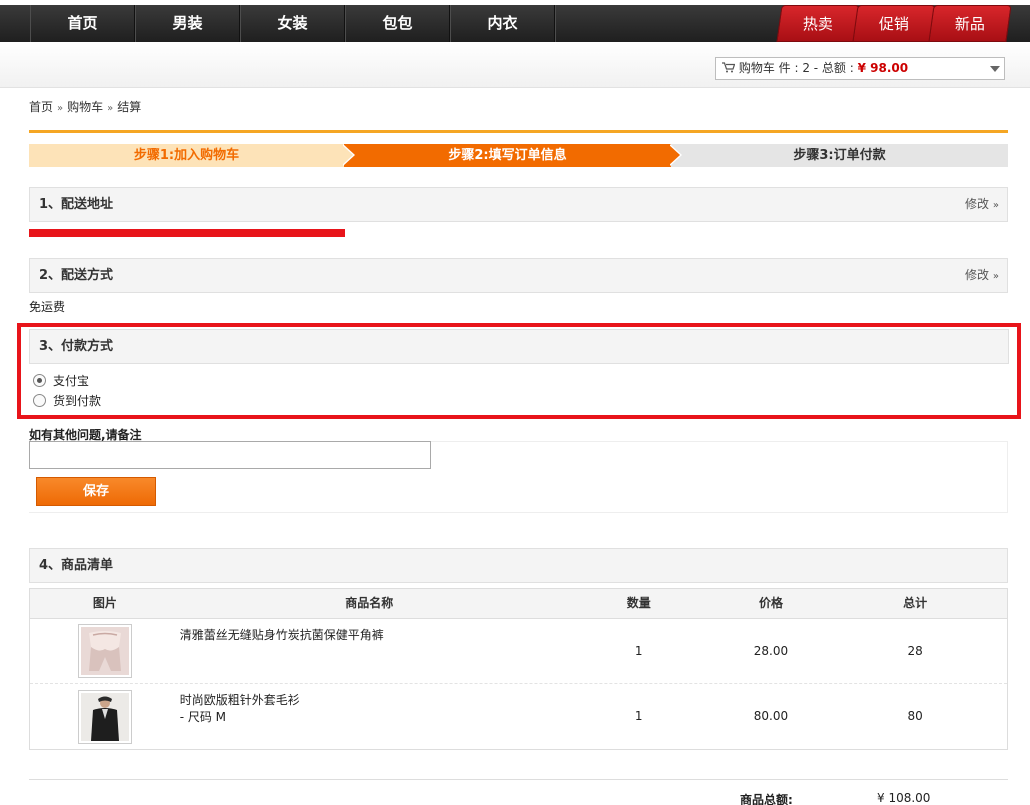  What do you see at coordinates (904, 798) in the screenshot?
I see `subtotal-value: ¥ 108.00` at bounding box center [904, 798].